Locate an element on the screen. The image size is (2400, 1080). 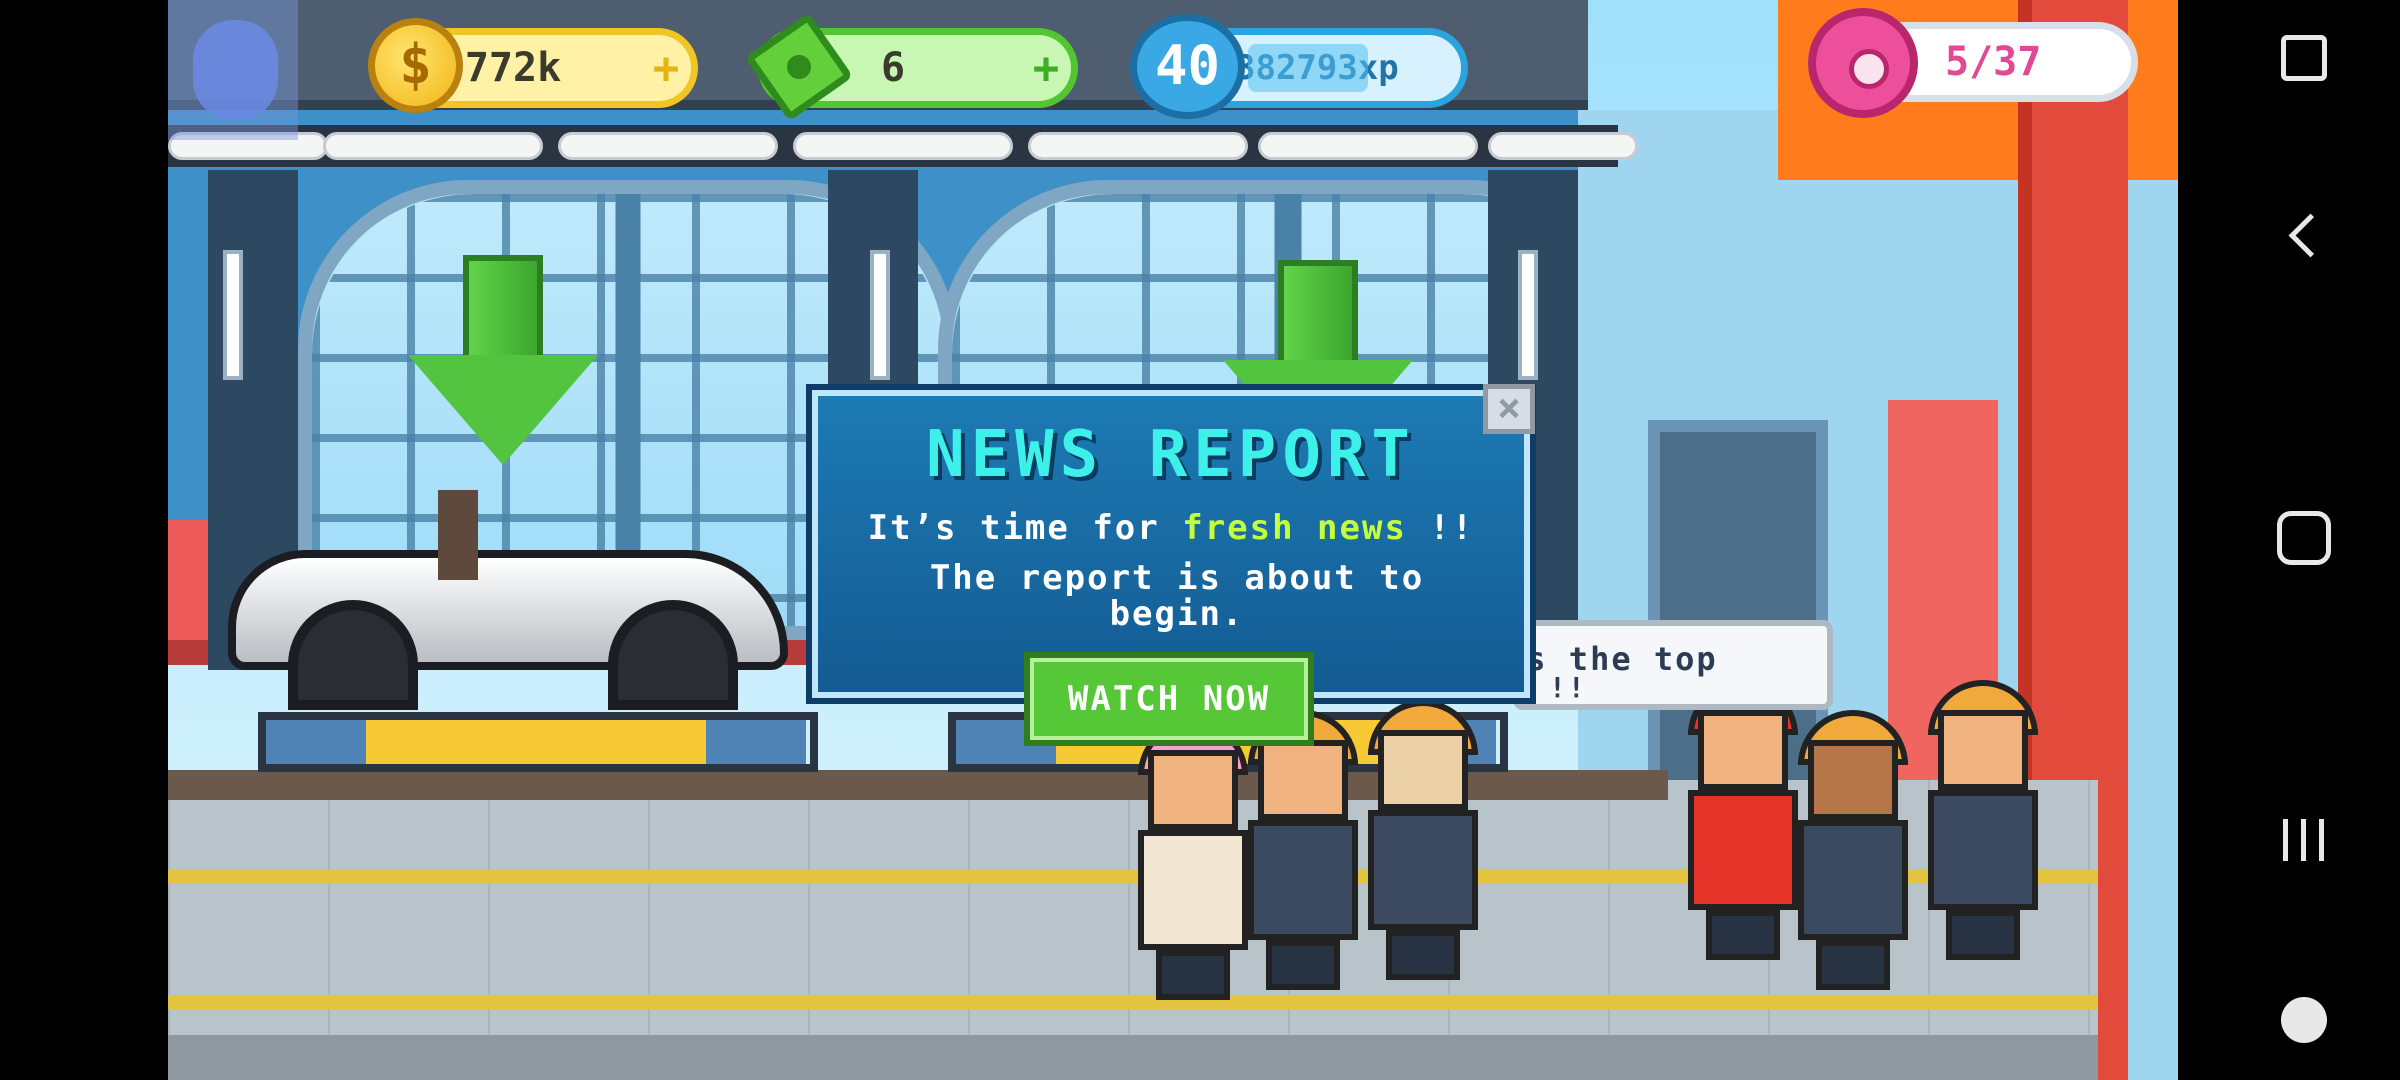
system-nav-bar is located at coordinates (2289, 540).